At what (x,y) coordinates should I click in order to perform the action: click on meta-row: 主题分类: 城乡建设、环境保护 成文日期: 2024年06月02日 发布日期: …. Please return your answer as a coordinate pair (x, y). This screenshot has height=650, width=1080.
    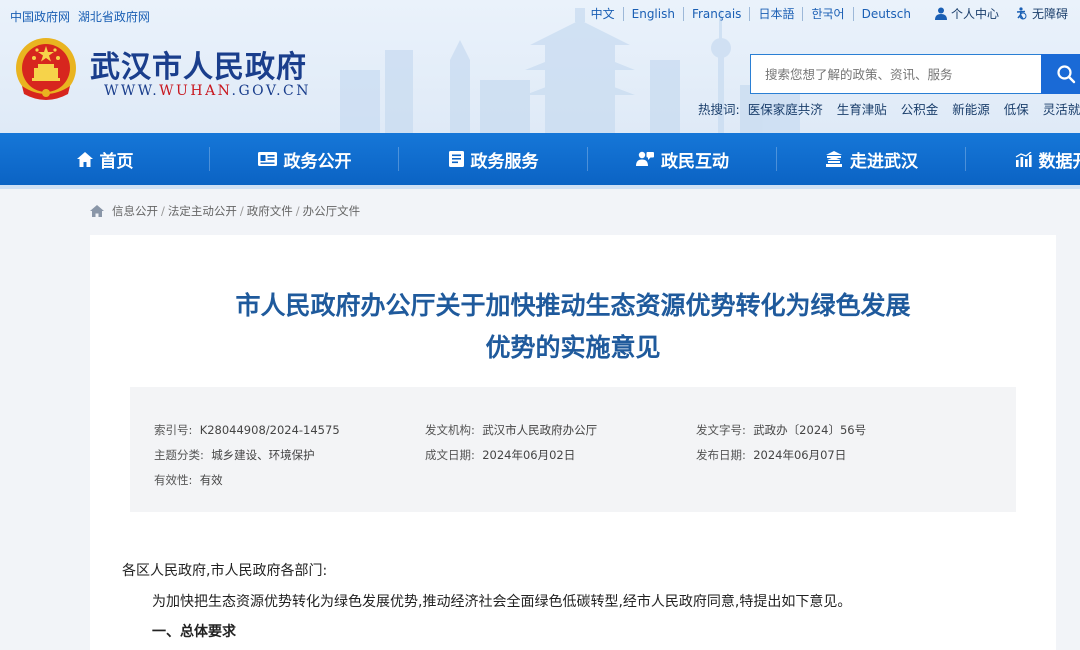
    Looking at the image, I should click on (560, 455).